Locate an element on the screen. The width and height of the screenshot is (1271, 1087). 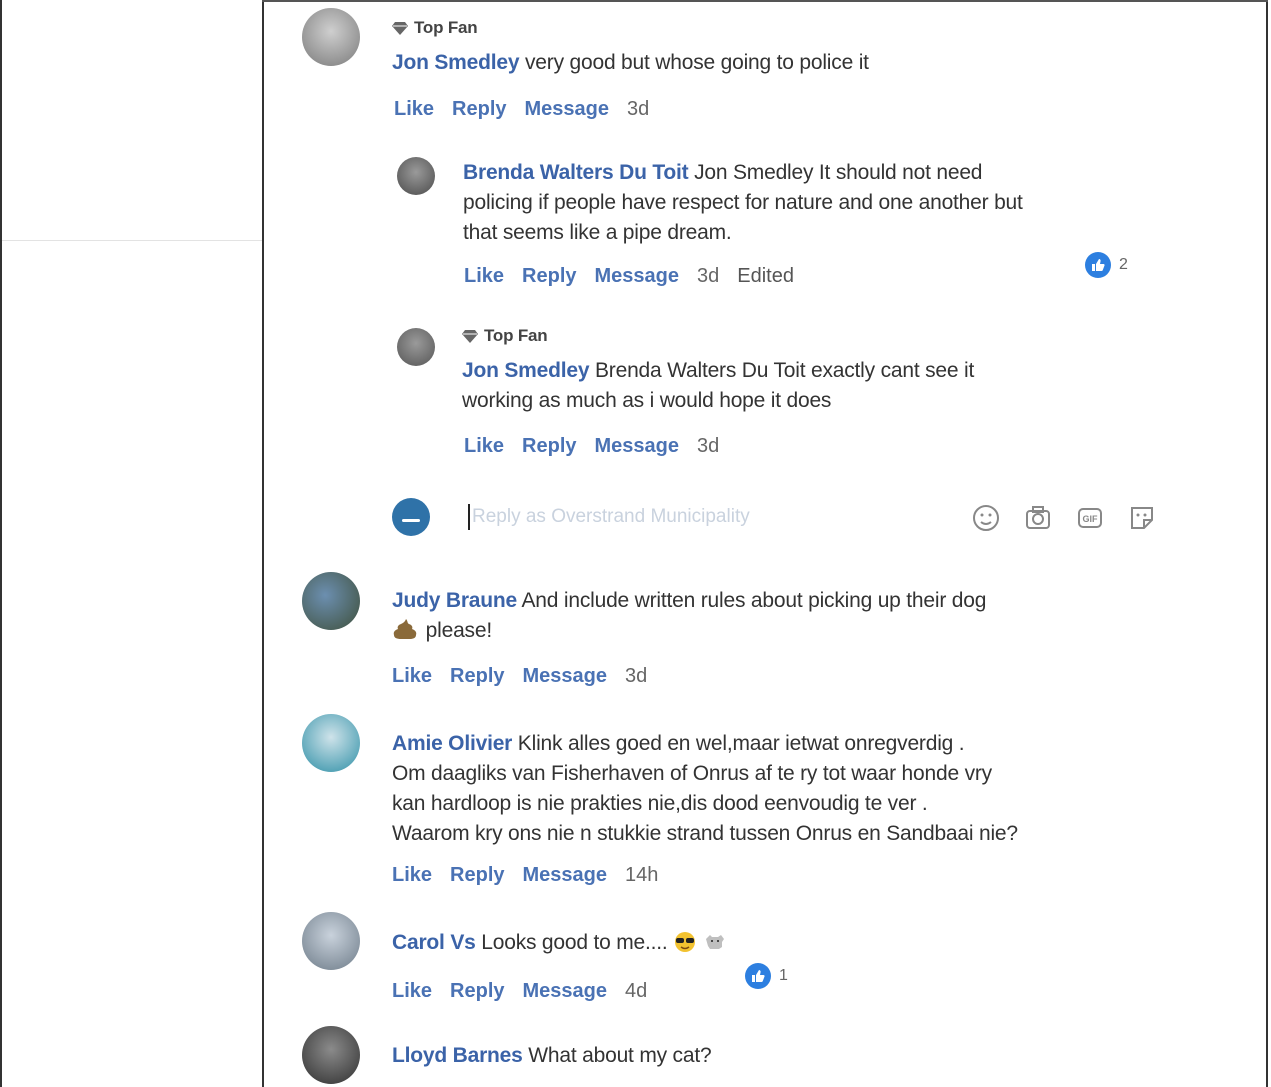
commenter-name: Lloyd Barnes is located at coordinates (457, 1055).